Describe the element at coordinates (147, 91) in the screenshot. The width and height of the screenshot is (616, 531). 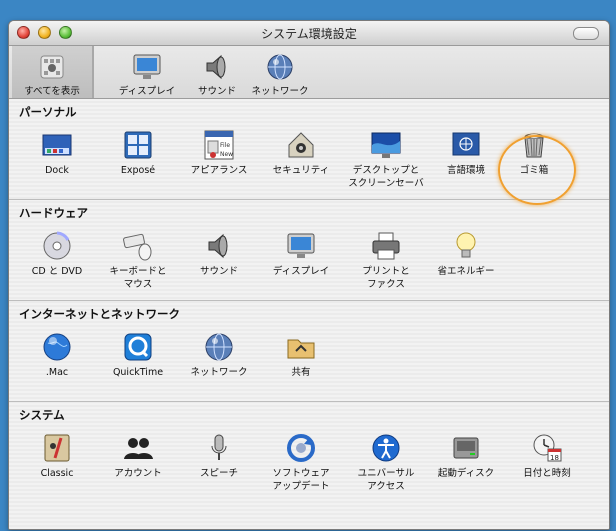
I see `toolbar-displays-label: ディスプレイ` at that location.